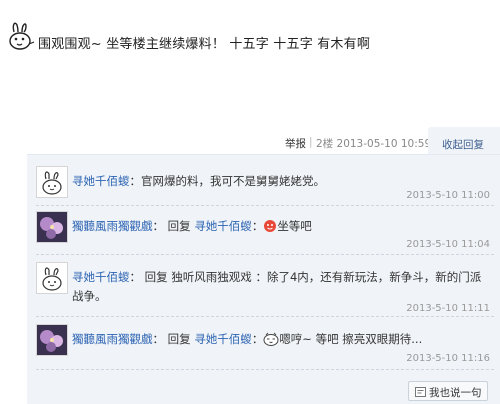 The height and width of the screenshot is (404, 500). I want to click on report-link: 举报, so click(295, 143).